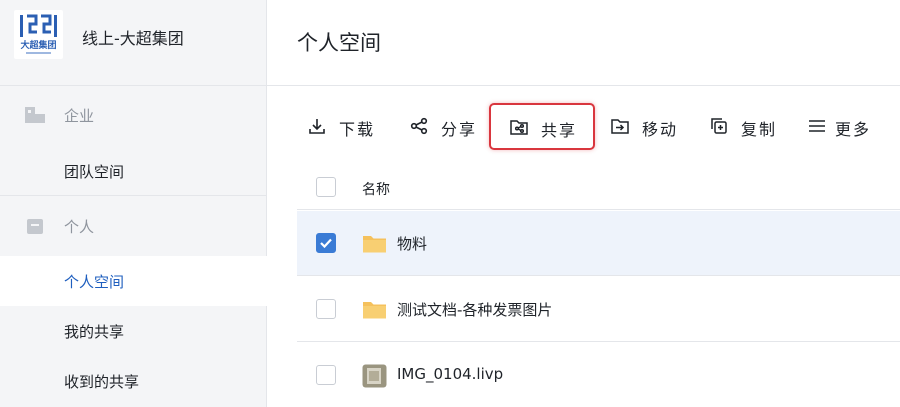 This screenshot has height=407, width=900. I want to click on file-name: IMG_0104.livp, so click(450, 374).